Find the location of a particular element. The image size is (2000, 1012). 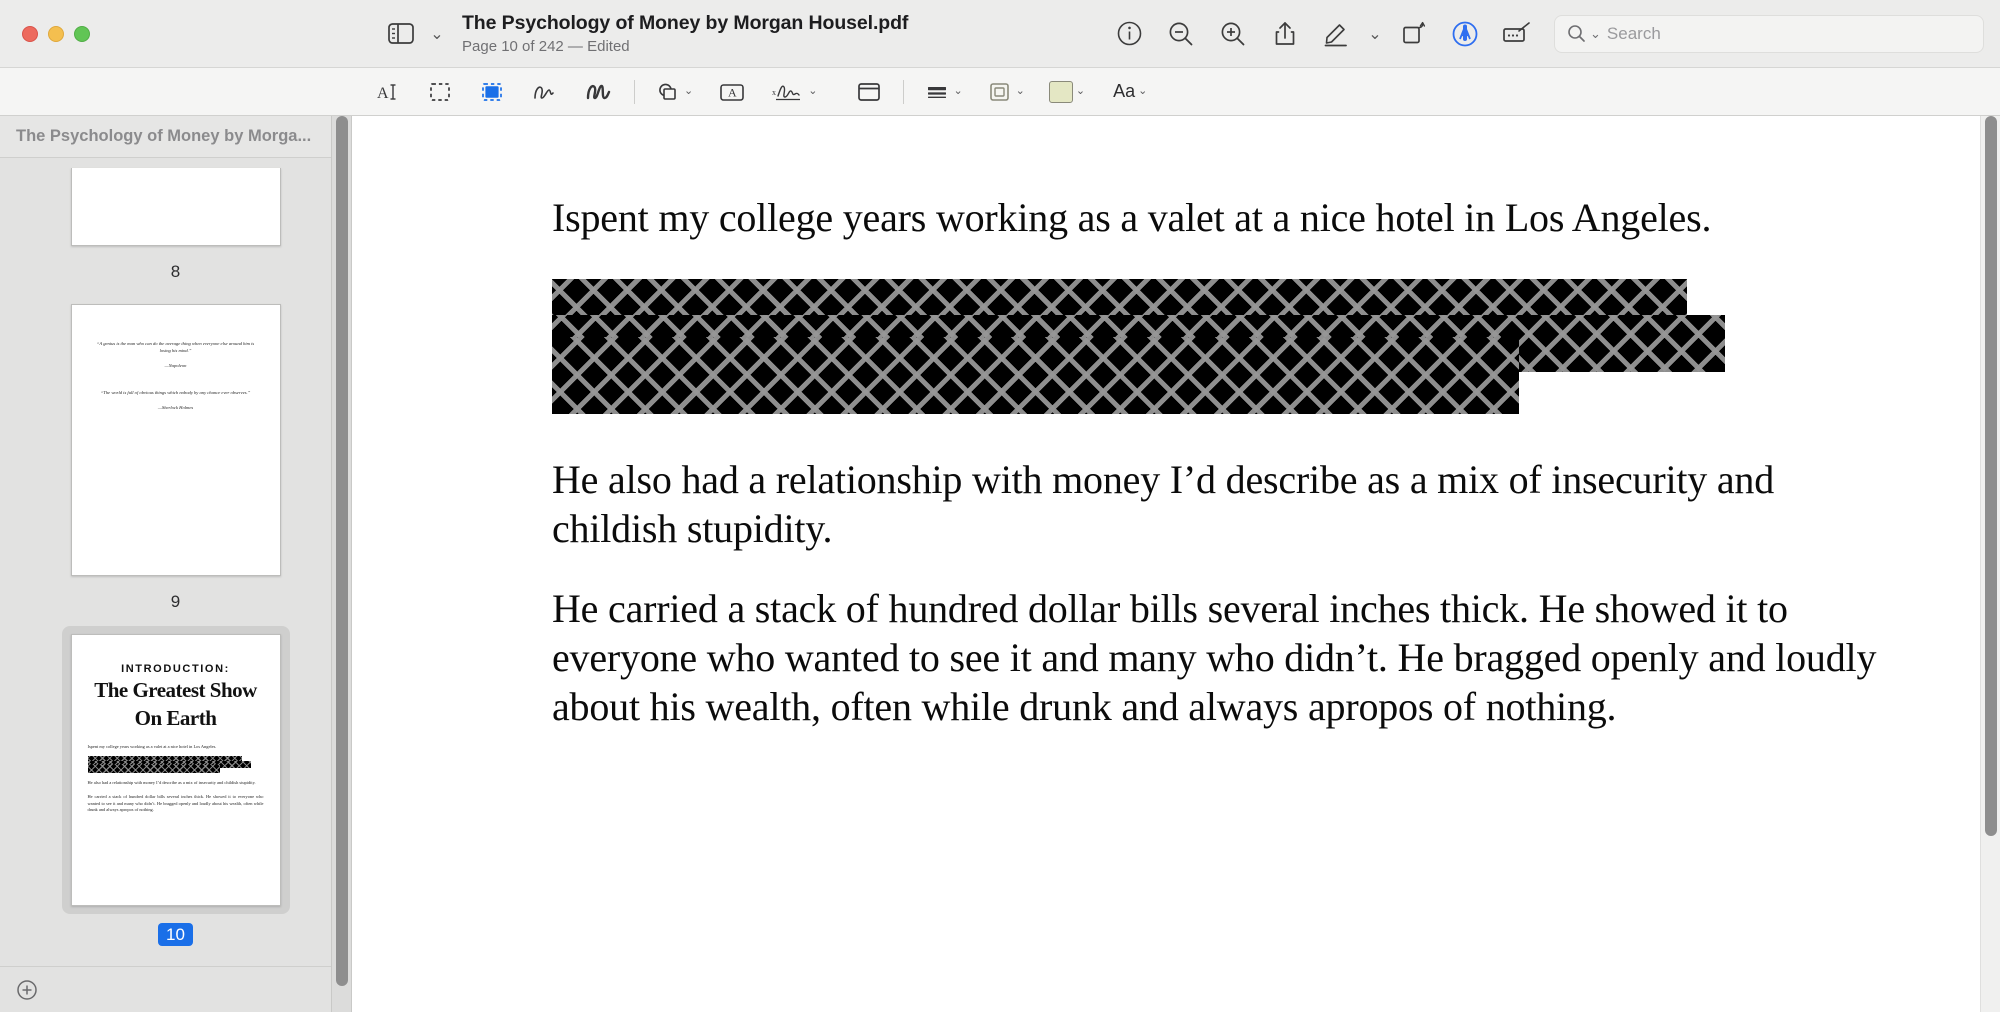

redact-tool is located at coordinates (492, 92).